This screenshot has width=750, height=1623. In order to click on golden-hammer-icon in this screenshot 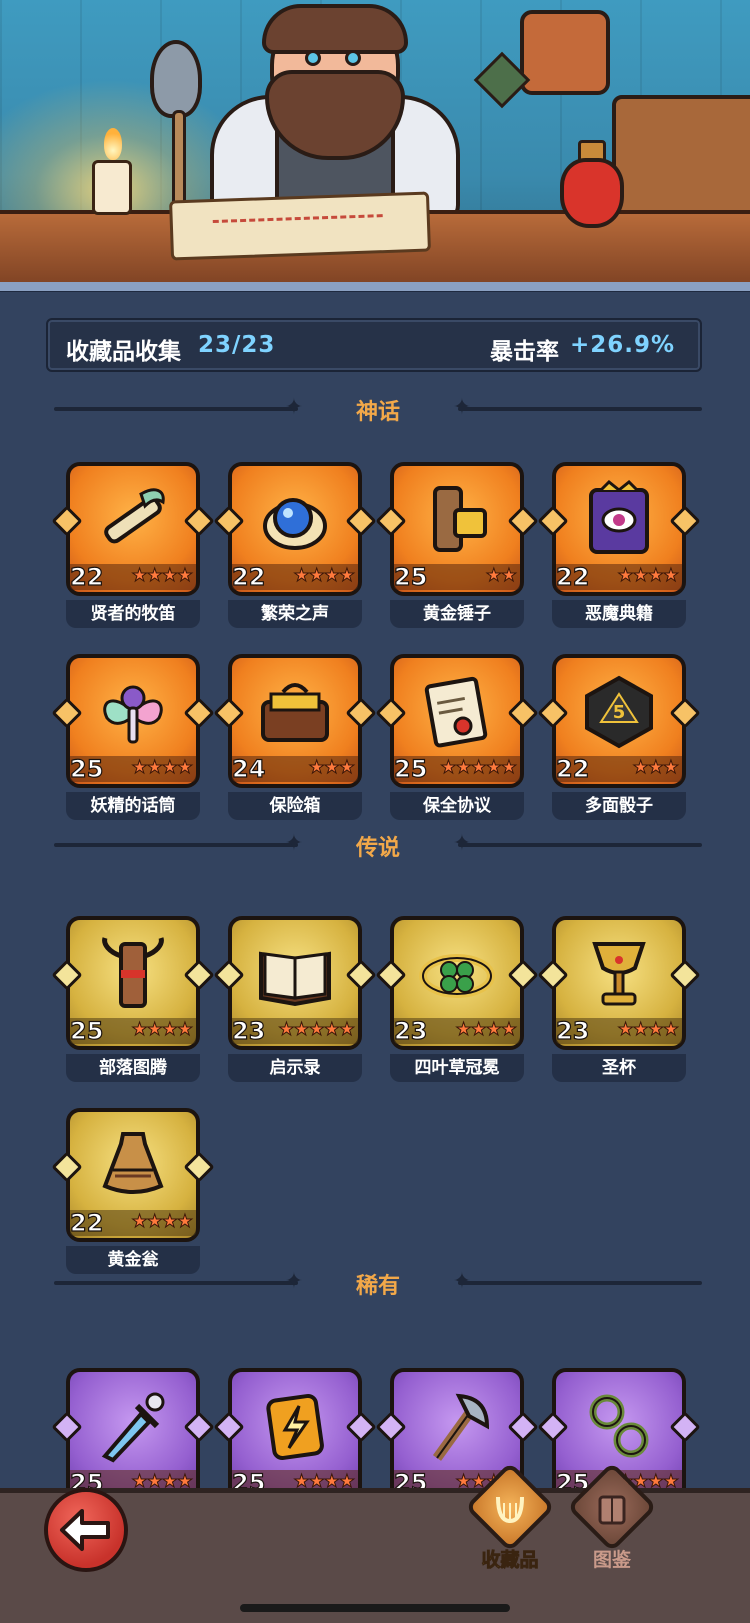, I will do `click(457, 520)`.